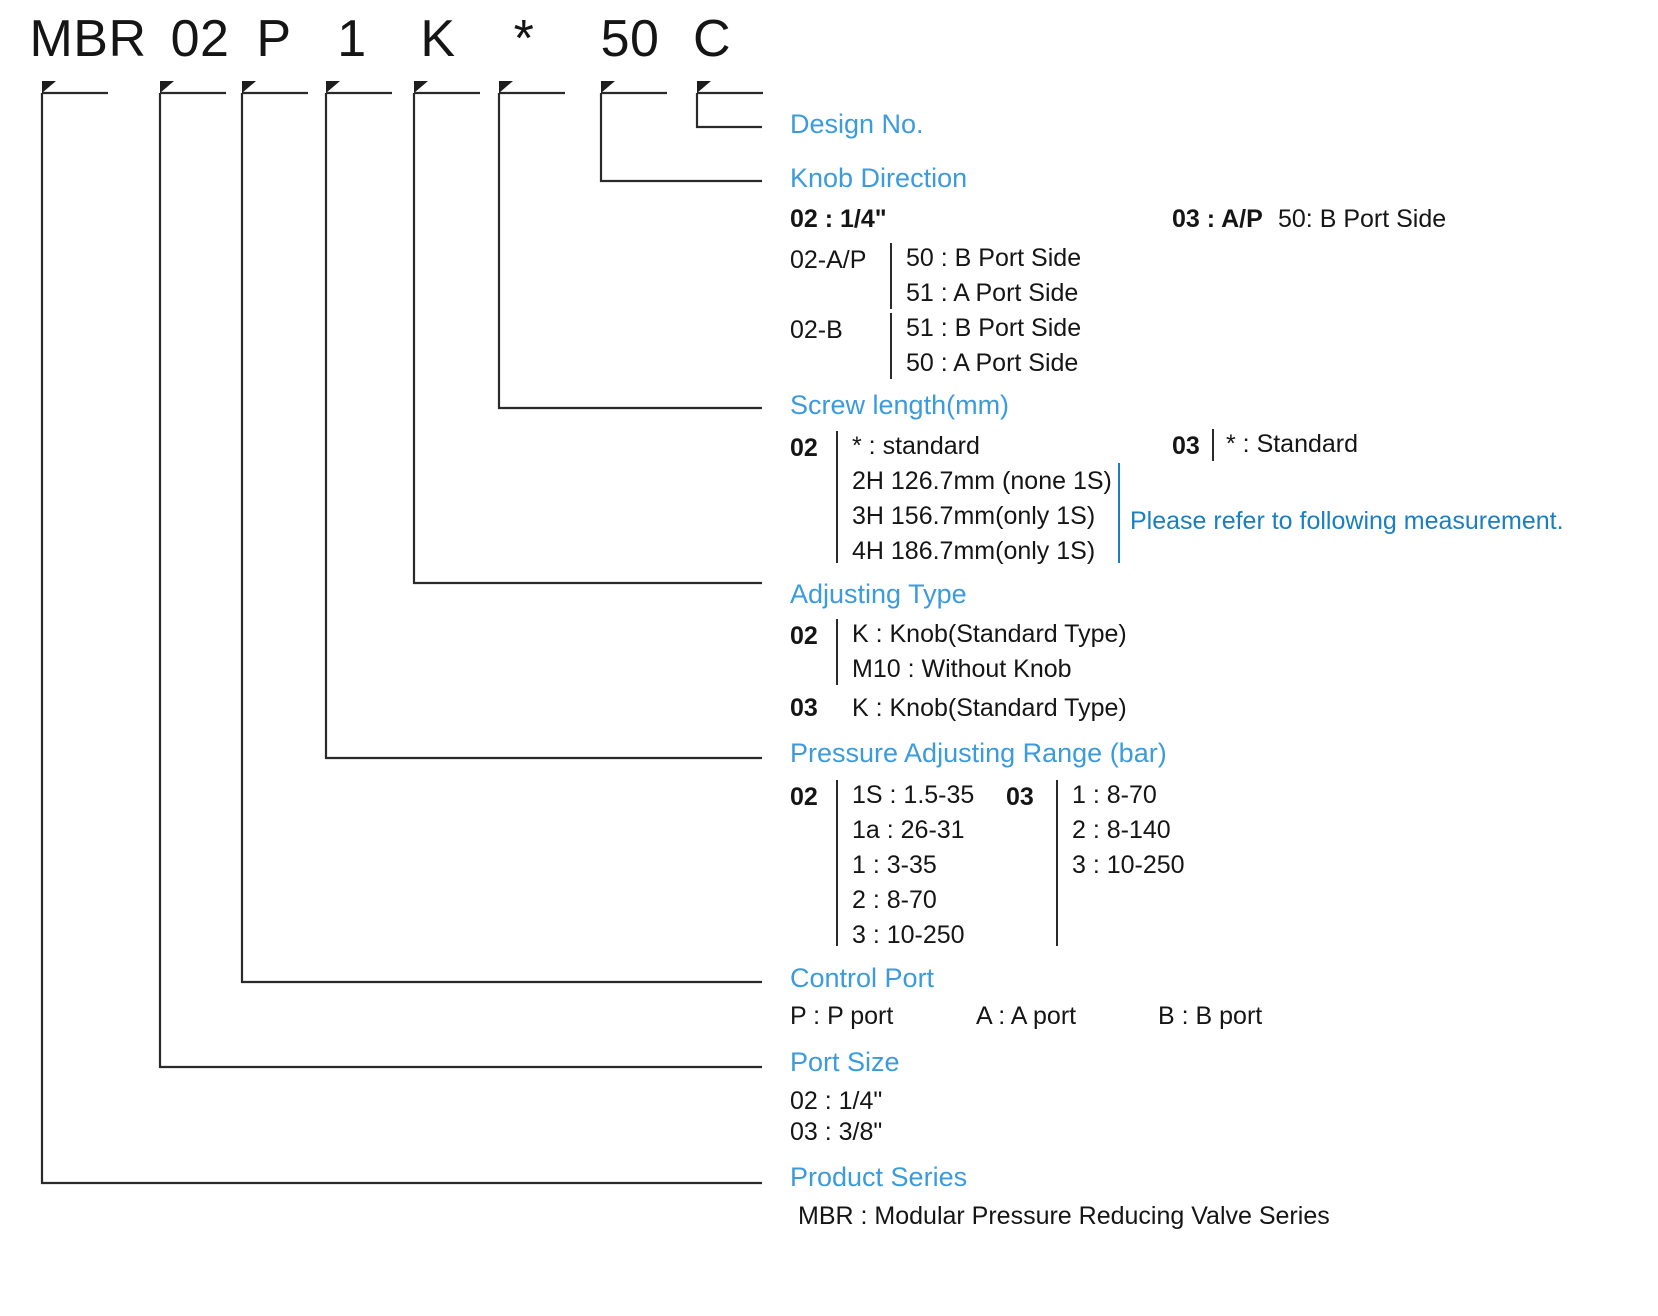  What do you see at coordinates (798, 1016) in the screenshot?
I see `control-port-option-0-code: P` at bounding box center [798, 1016].